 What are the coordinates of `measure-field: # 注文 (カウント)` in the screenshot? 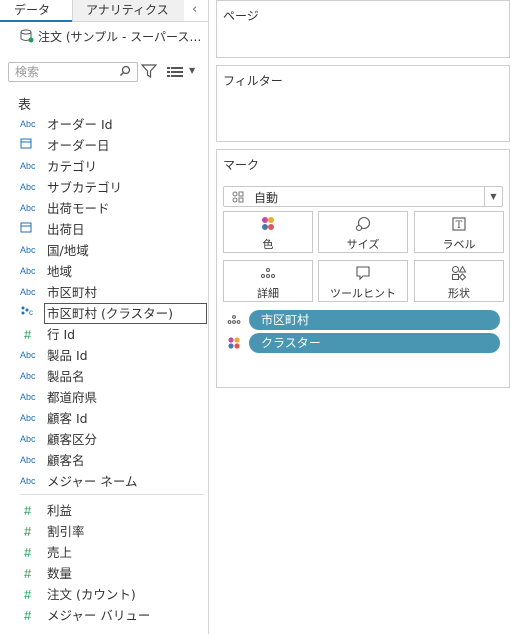 It's located at (110, 594).